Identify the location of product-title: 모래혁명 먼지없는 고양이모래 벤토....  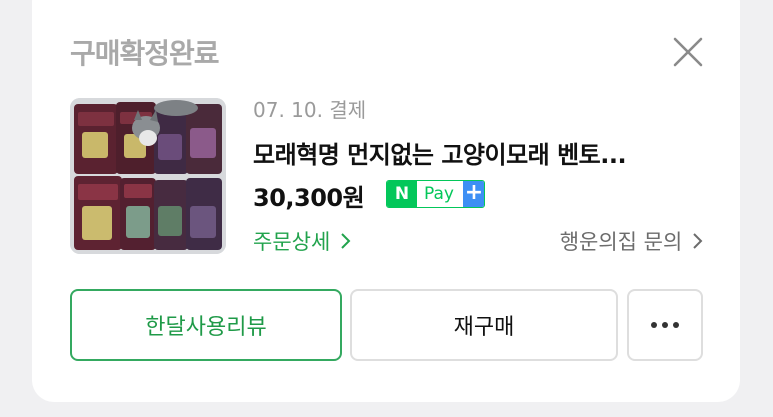
(471, 152).